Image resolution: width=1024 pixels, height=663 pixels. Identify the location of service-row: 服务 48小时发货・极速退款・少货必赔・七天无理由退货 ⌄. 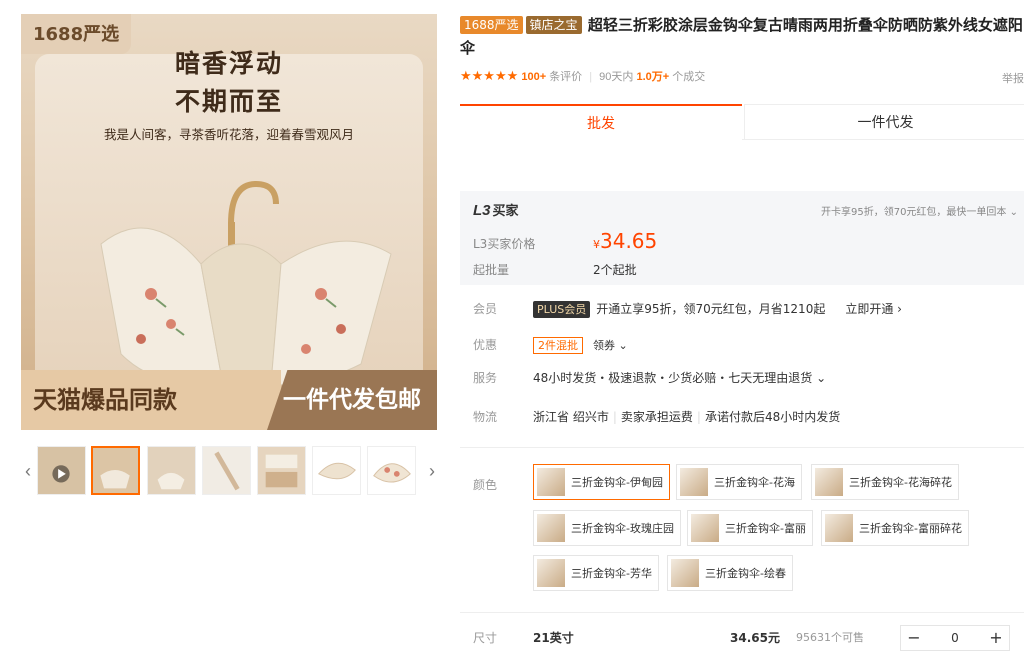
(742, 378).